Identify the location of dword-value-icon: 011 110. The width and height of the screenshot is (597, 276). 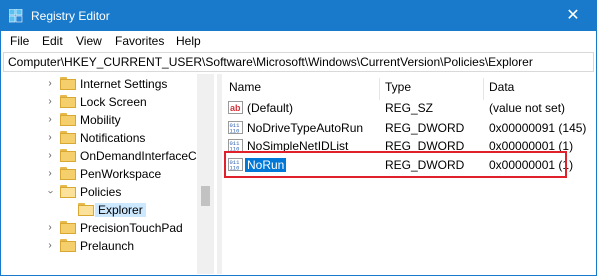
(235, 128).